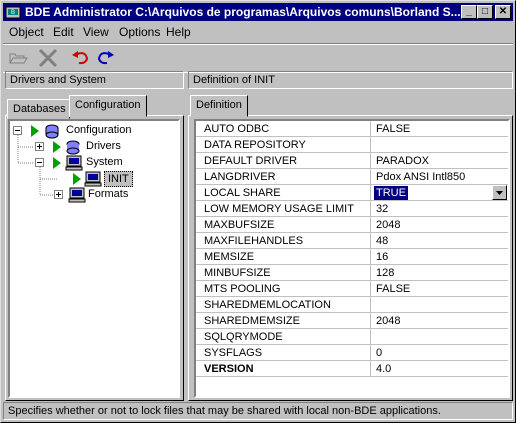 The width and height of the screenshot is (516, 423). What do you see at coordinates (26, 32) in the screenshot?
I see `menu-object: Object` at bounding box center [26, 32].